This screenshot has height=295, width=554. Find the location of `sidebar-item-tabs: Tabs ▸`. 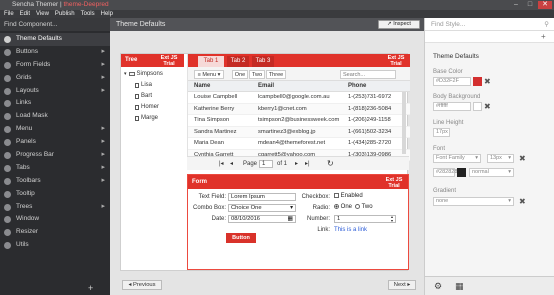

sidebar-item-tabs: Tabs ▸ is located at coordinates (55, 168).